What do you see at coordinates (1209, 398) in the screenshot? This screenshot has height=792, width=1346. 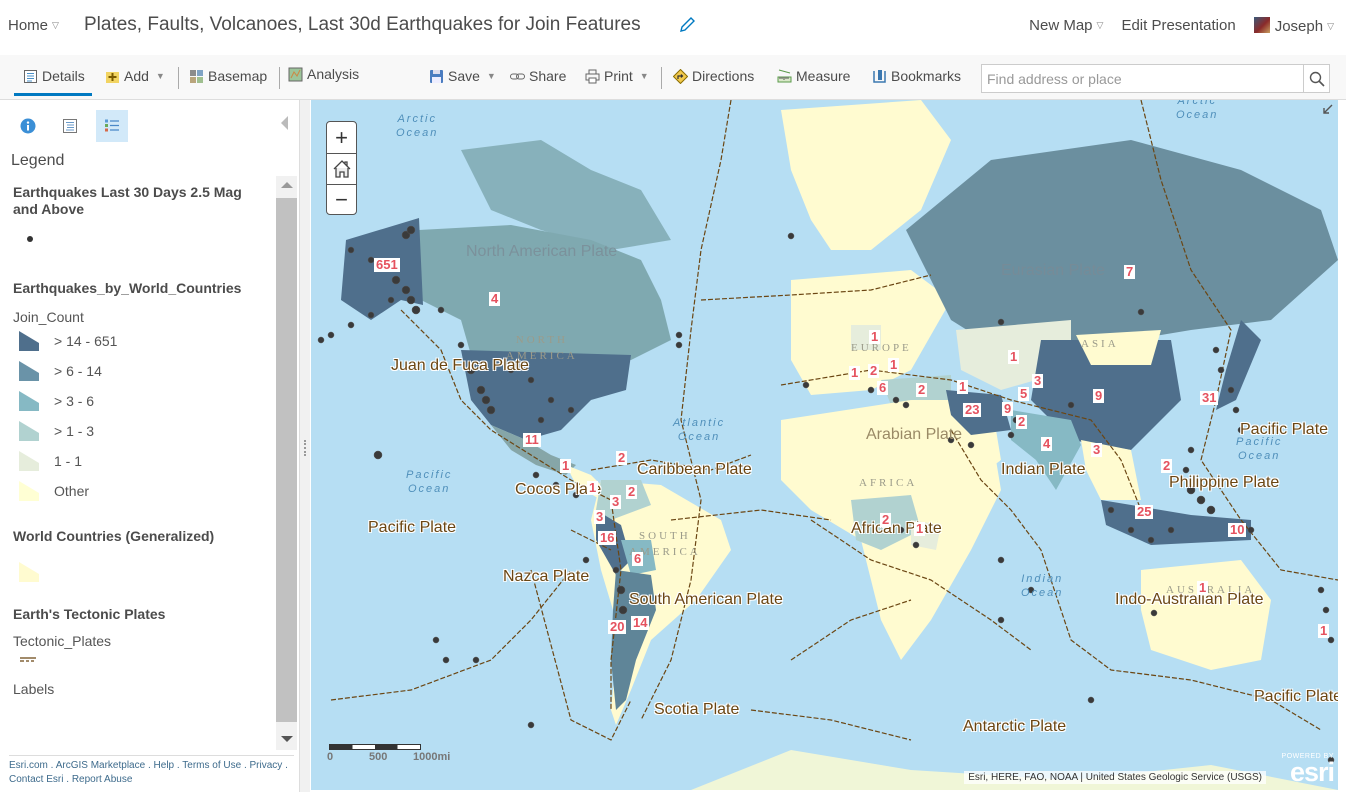 I see `join-count-label: 31` at bounding box center [1209, 398].